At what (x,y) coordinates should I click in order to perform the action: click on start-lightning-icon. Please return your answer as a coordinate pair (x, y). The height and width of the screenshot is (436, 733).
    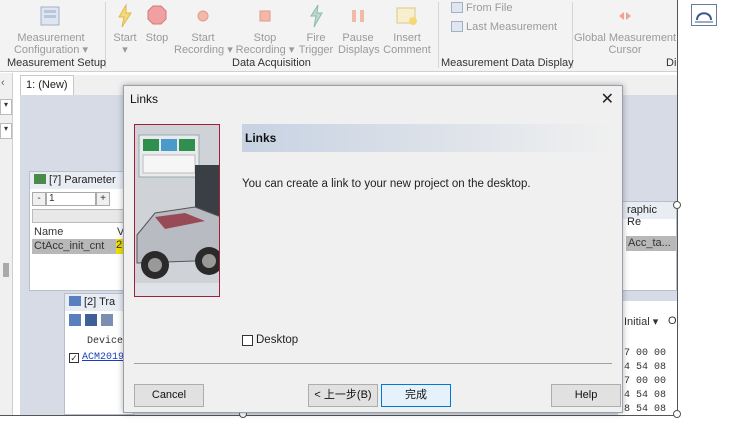
    Looking at the image, I should click on (125, 15).